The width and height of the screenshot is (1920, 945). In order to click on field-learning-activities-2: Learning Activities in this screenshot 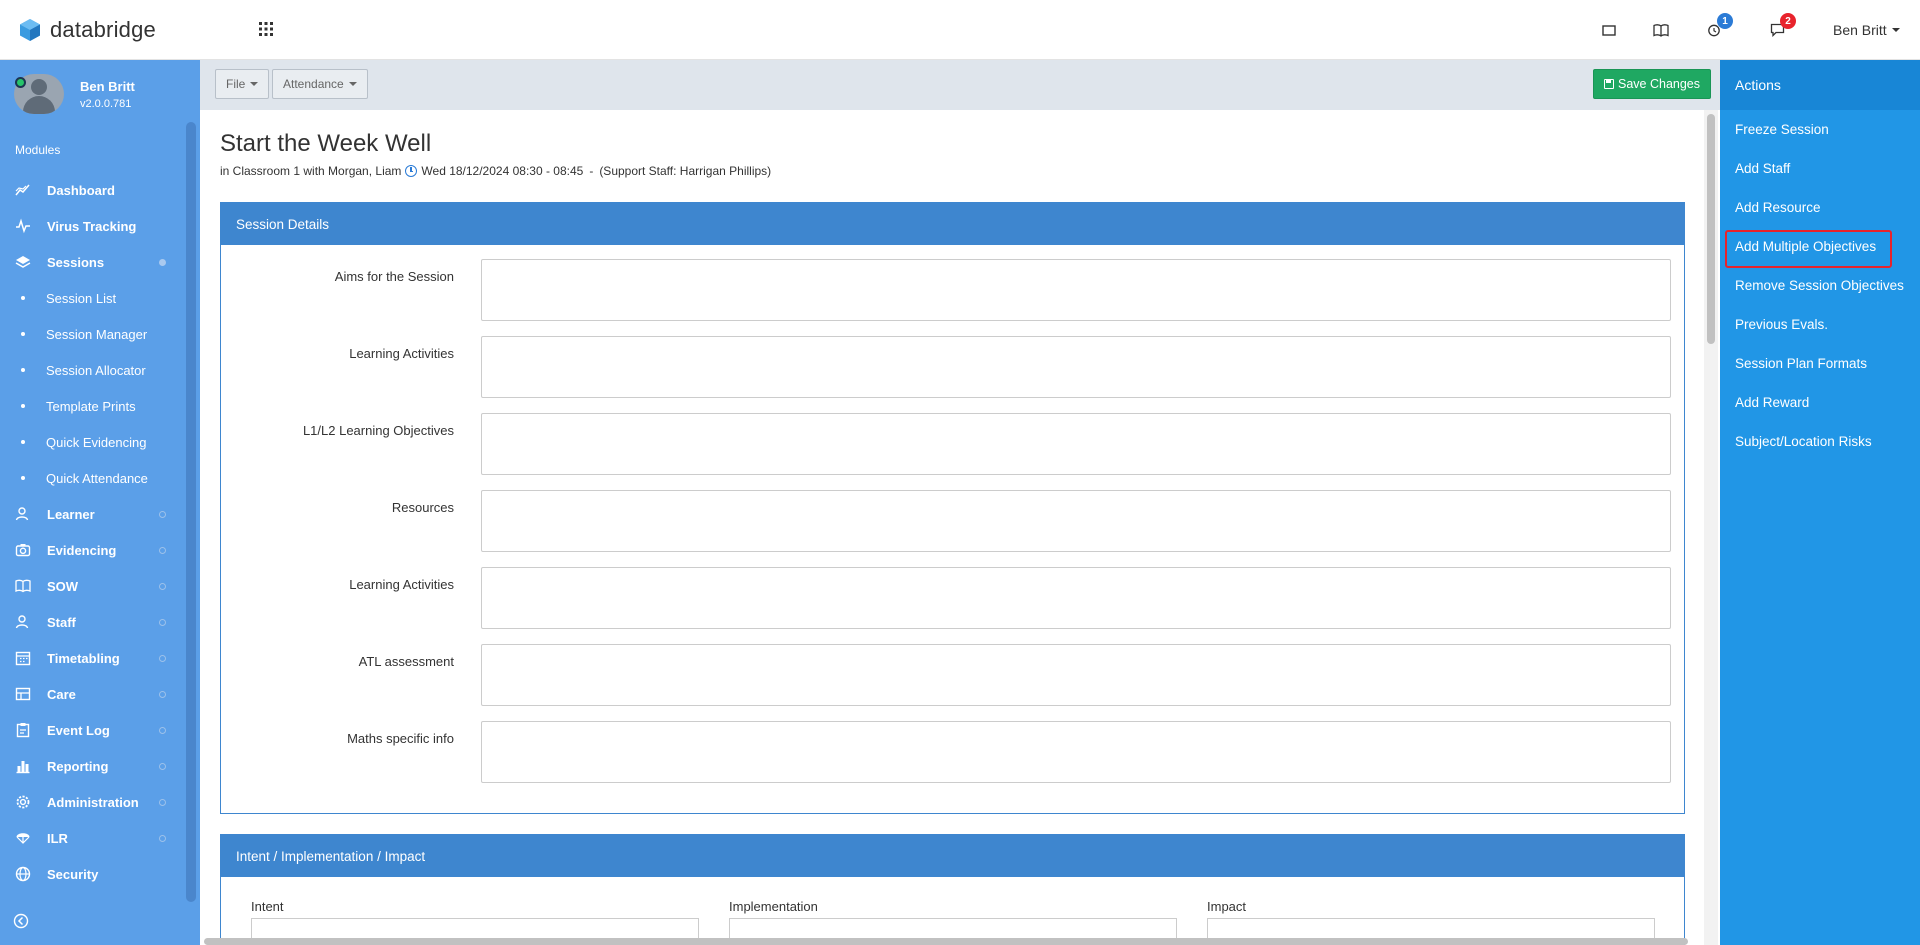, I will do `click(952, 598)`.